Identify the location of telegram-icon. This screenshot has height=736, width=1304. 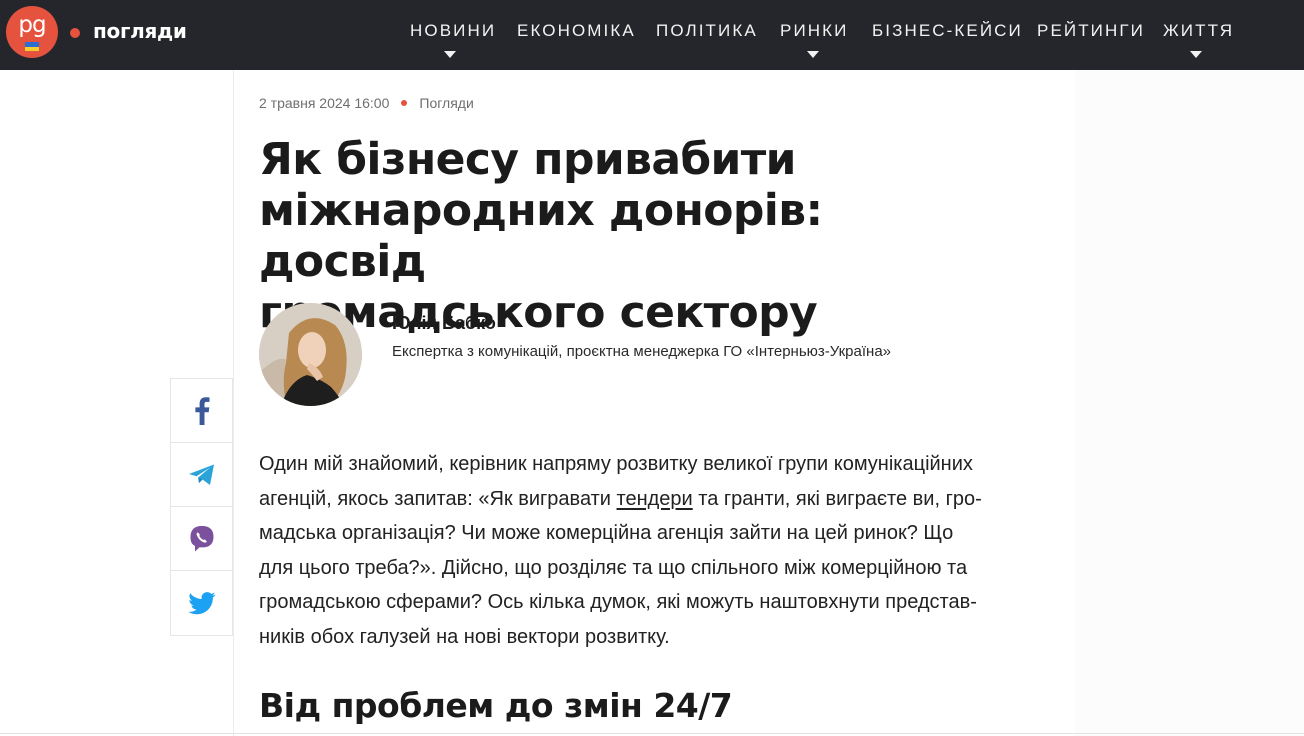
(201, 474).